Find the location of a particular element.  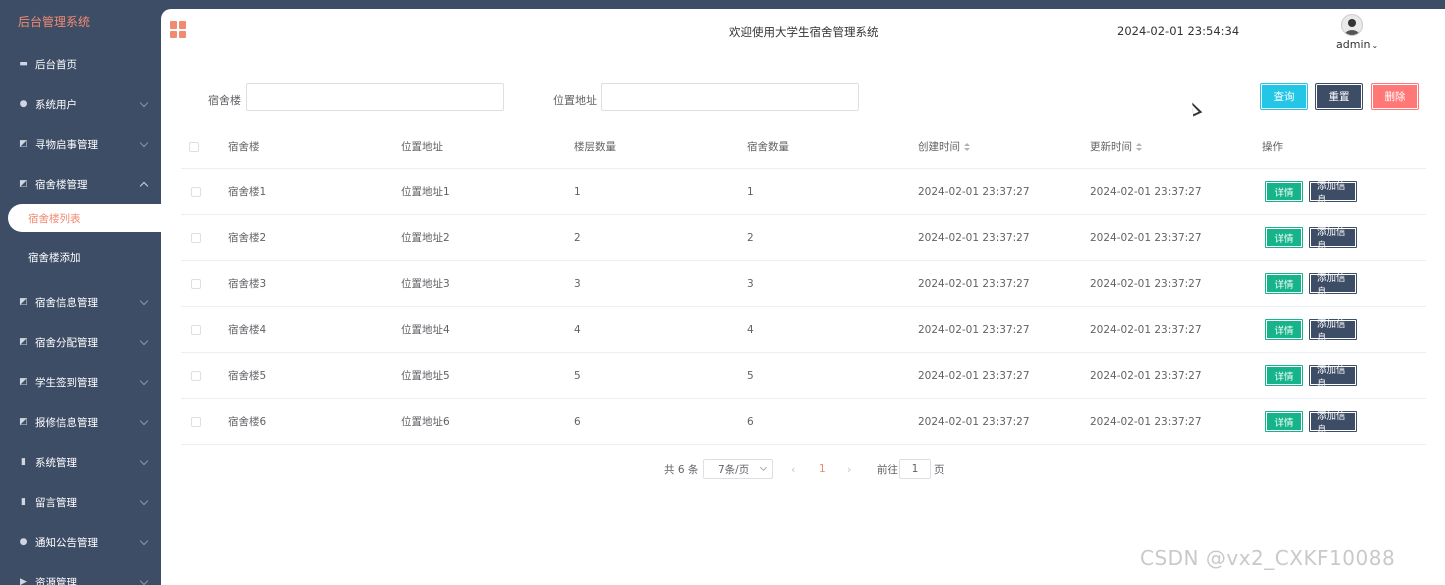

cell-floors-text: 1 is located at coordinates (577, 191).